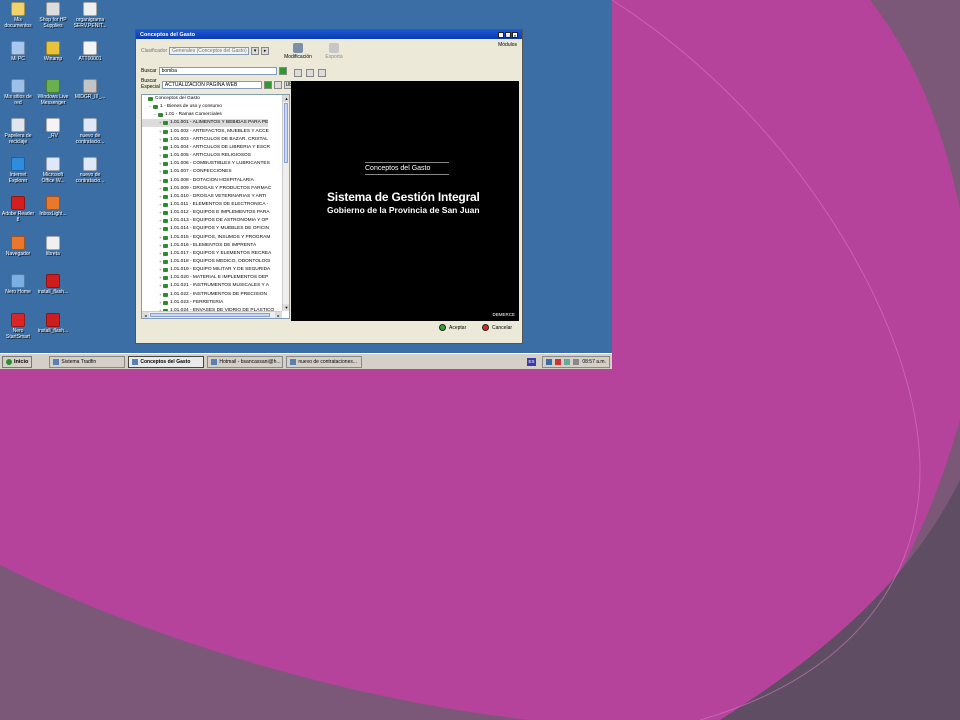 The height and width of the screenshot is (720, 960). What do you see at coordinates (182, 115) in the screenshot?
I see `tree-node: −1.01 - Ramas Comerciales` at bounding box center [182, 115].